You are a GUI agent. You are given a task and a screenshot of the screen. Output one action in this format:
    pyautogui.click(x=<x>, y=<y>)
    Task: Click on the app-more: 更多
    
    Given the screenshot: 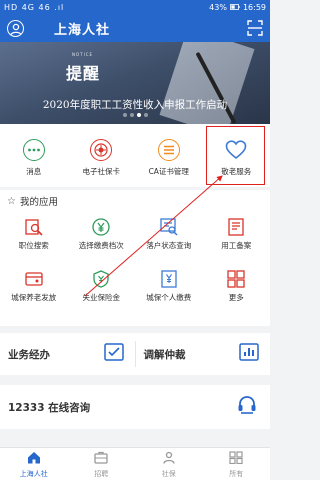 What is the action you would take?
    pyautogui.click(x=237, y=293)
    